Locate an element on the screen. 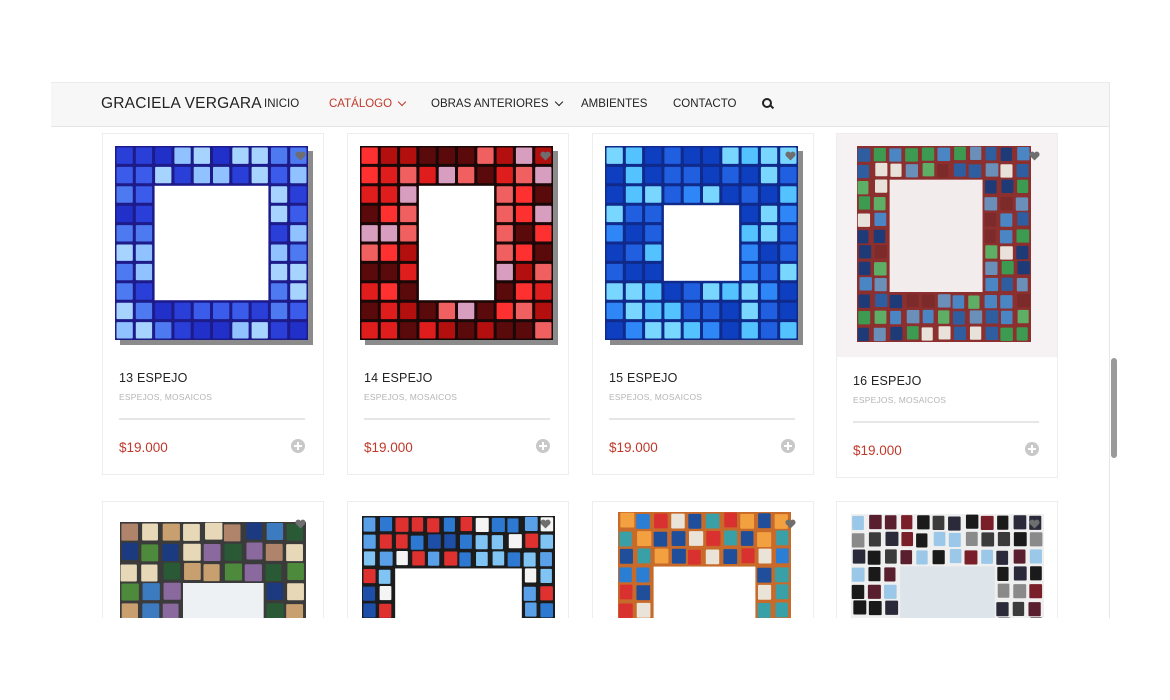 This screenshot has width=1170, height=700. site-brand: GRACIELA VERGARA is located at coordinates (181, 104).